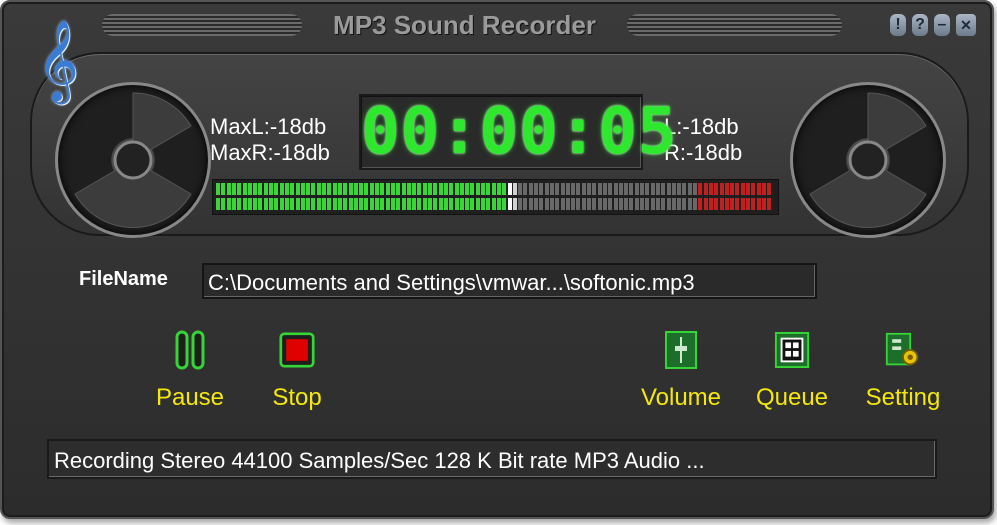  Describe the element at coordinates (898, 25) in the screenshot. I see `info-button: !` at that location.